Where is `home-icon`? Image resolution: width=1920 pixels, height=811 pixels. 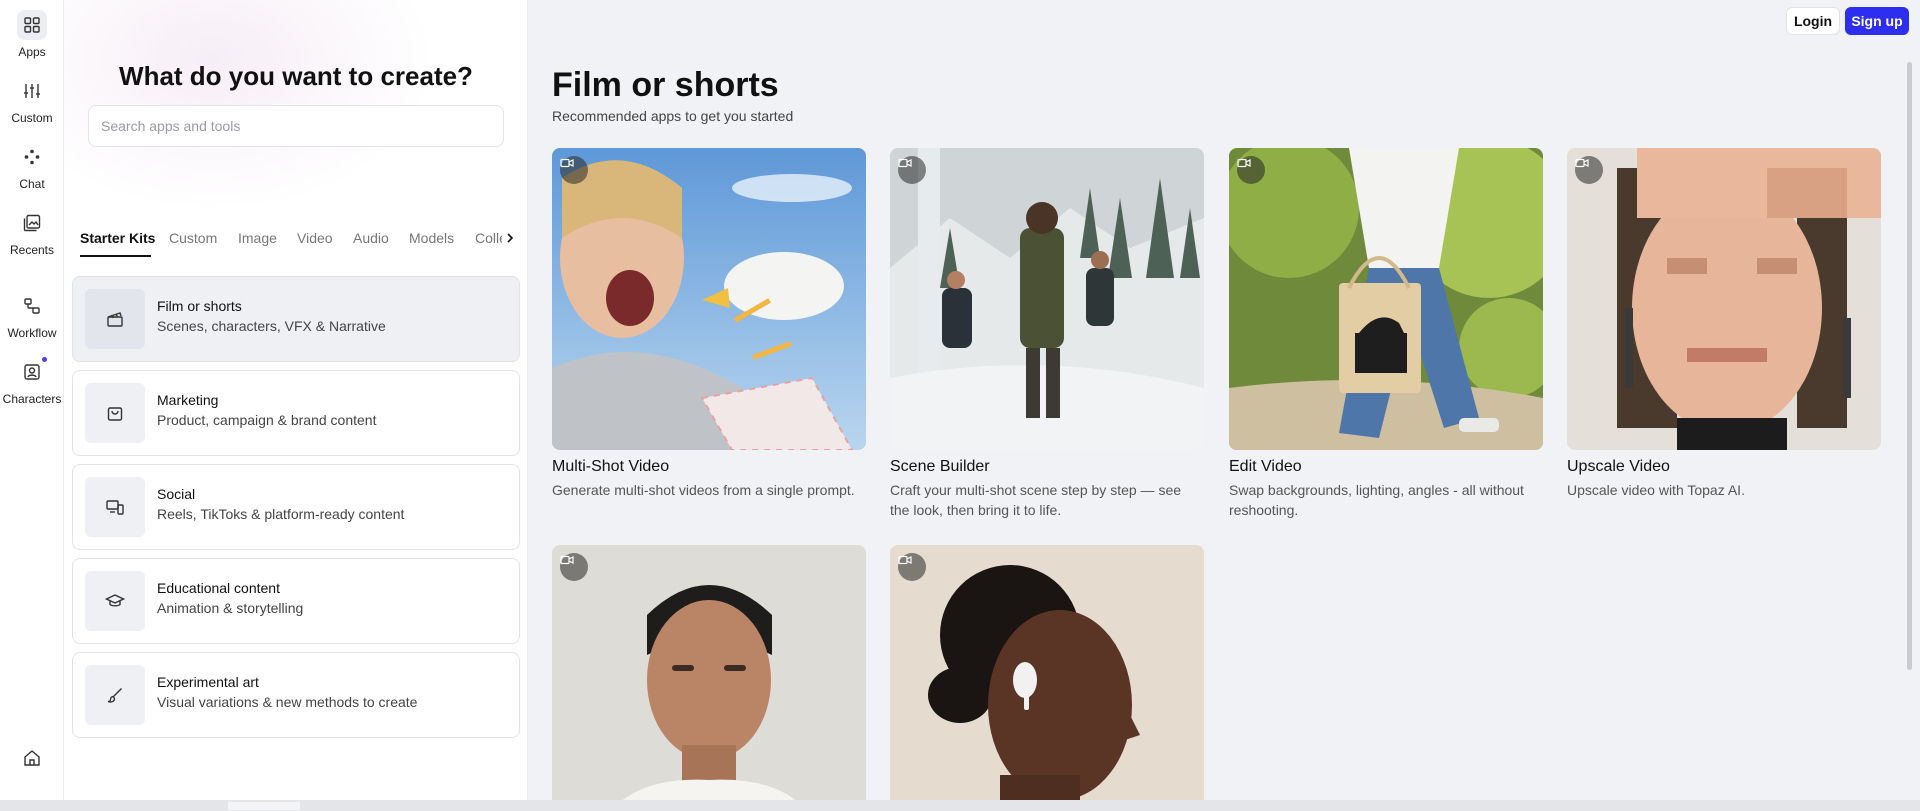
home-icon is located at coordinates (32, 758).